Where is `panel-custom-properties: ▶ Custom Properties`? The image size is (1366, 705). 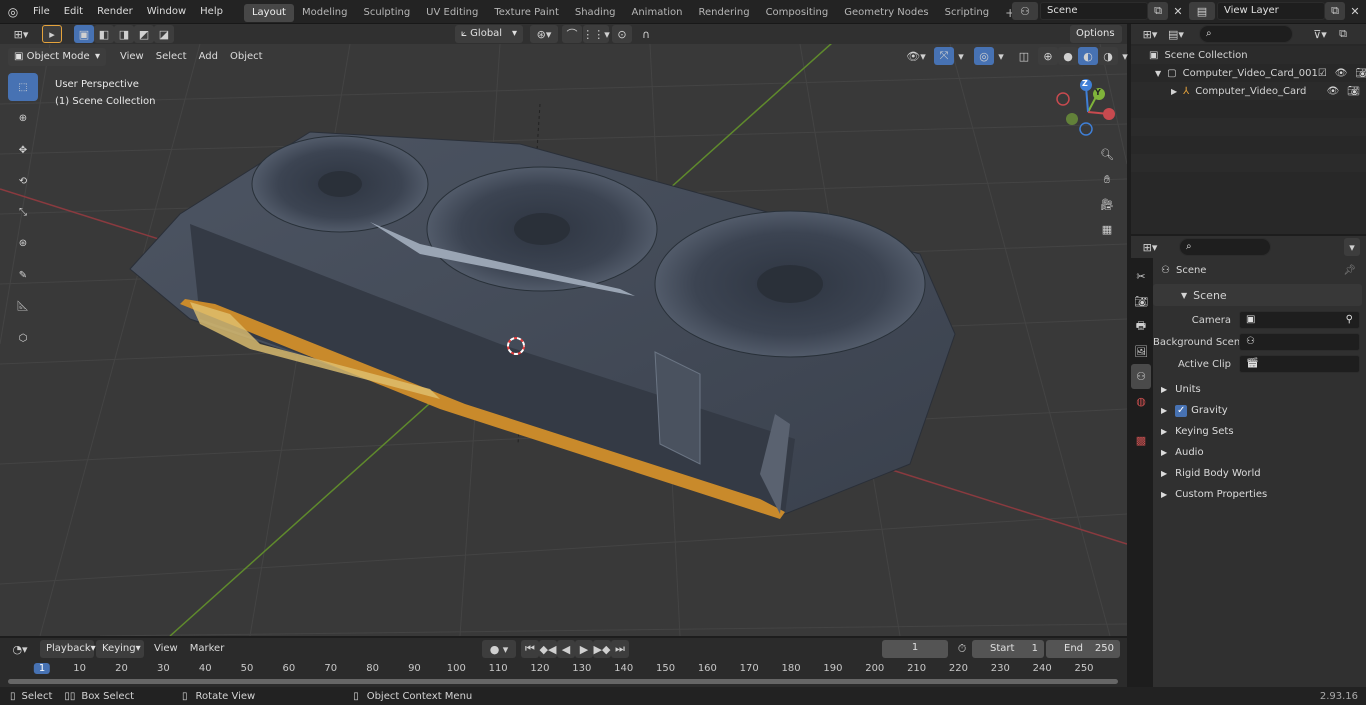
panel-custom-properties: ▶ Custom Properties is located at coordinates (1259, 494).